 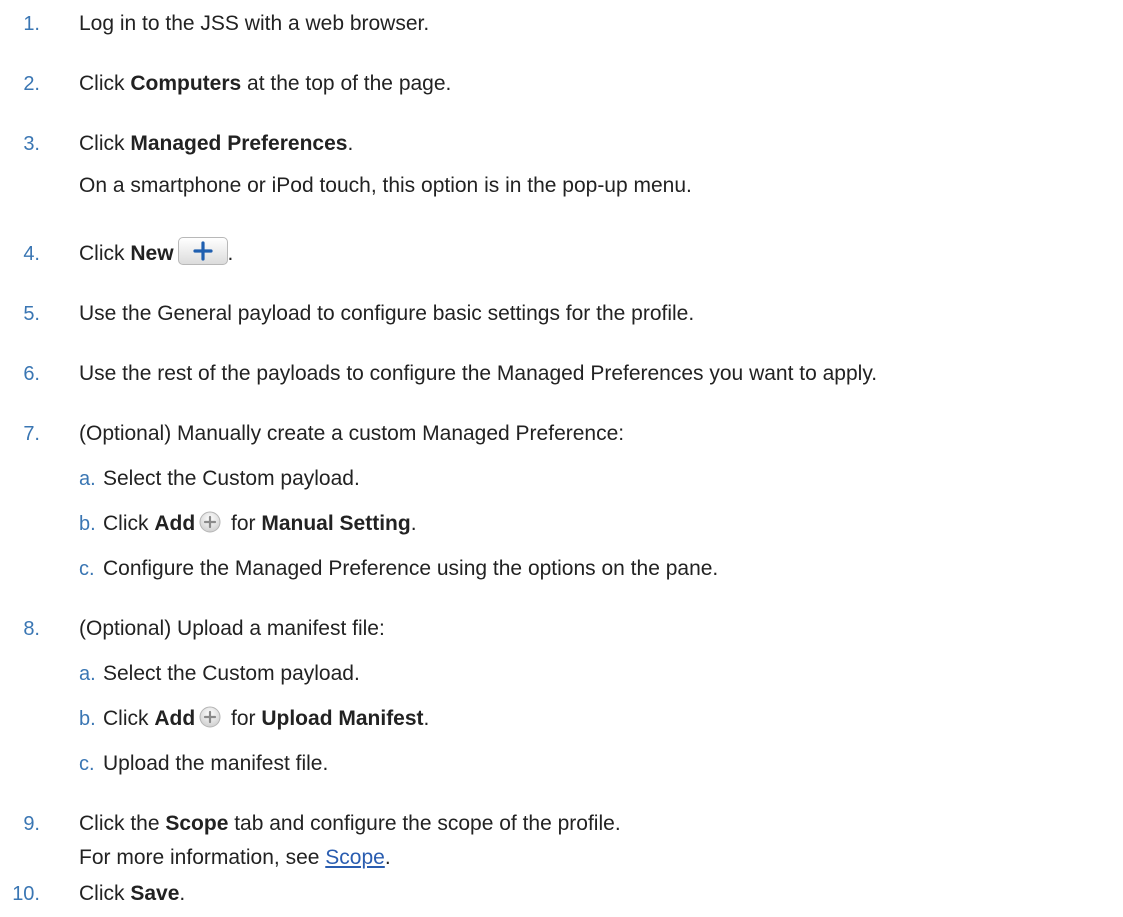 What do you see at coordinates (561, 629) in the screenshot?
I see `step-8: 8. (Optional) Upload a manifest file:` at bounding box center [561, 629].